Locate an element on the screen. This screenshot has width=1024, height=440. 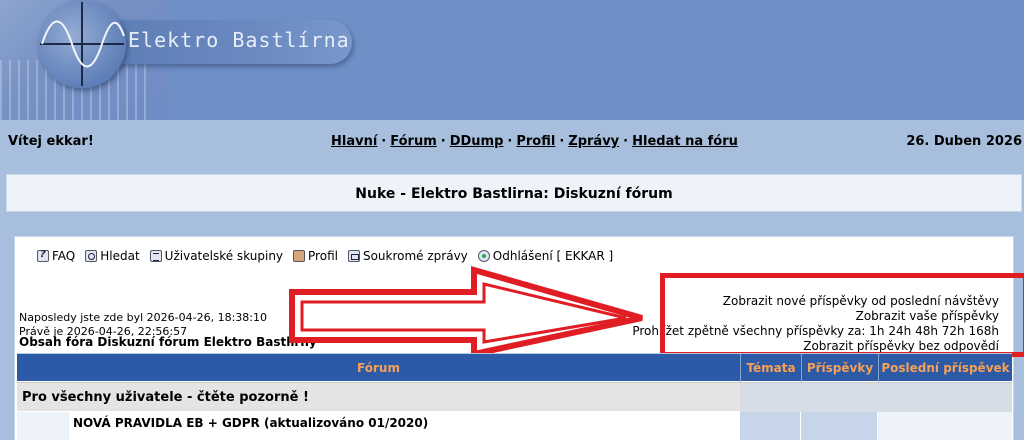
faq-label: FAQ is located at coordinates (64, 256).